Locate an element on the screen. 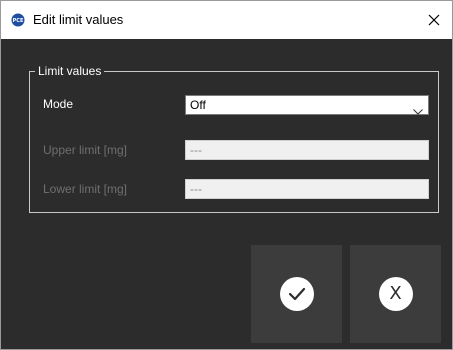 The image size is (453, 350). window-title: Edit limit values is located at coordinates (78, 19).